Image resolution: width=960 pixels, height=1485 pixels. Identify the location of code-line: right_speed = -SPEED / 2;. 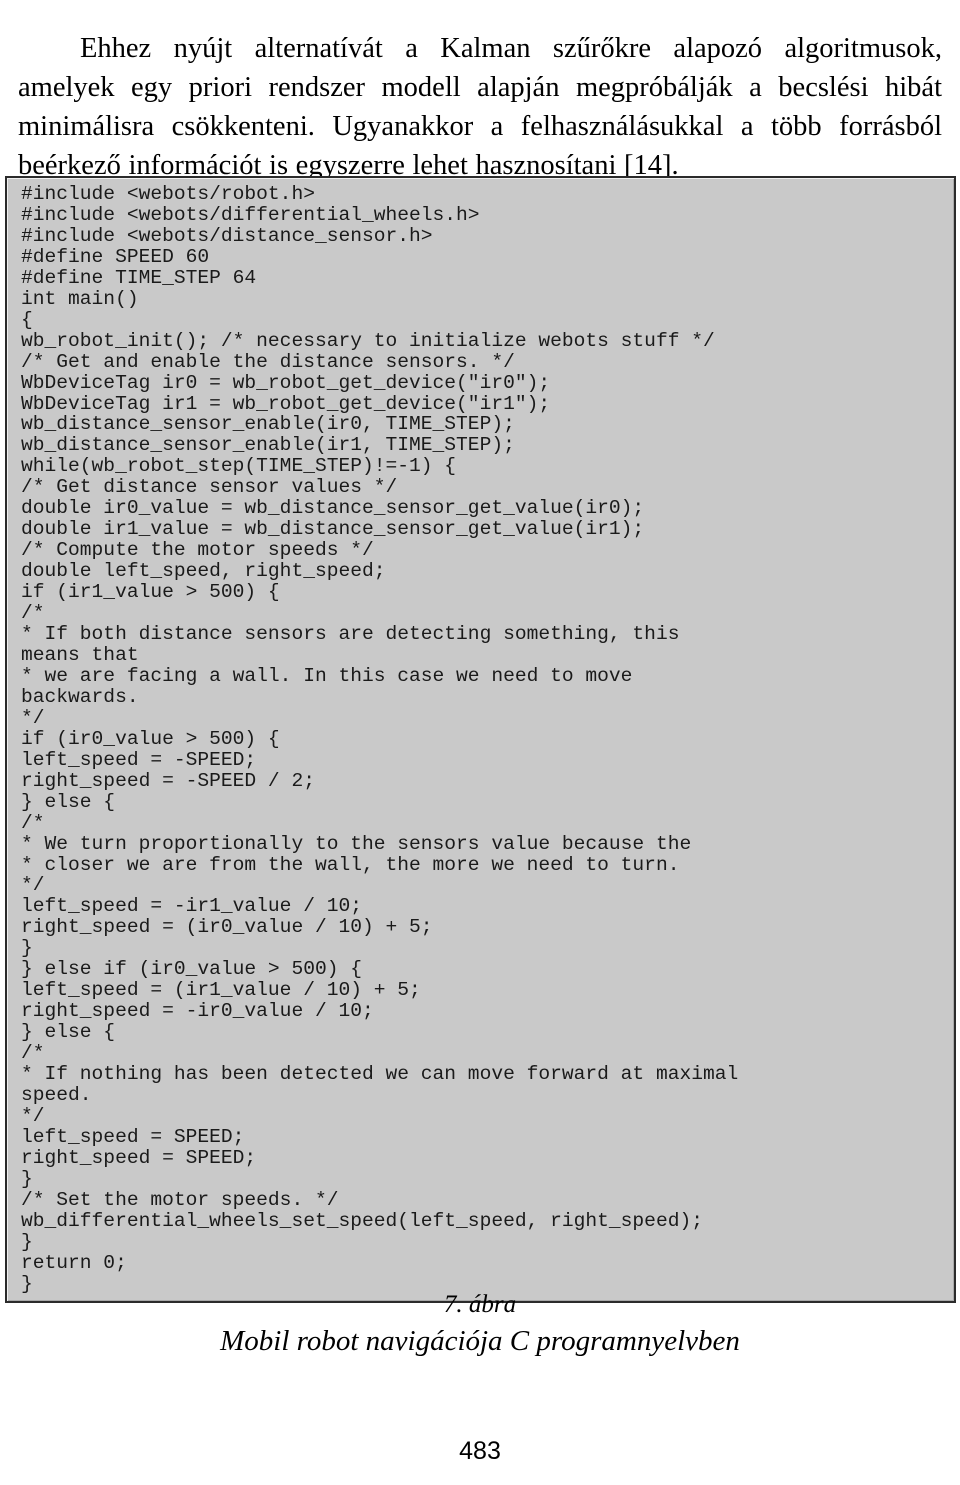
(168, 780).